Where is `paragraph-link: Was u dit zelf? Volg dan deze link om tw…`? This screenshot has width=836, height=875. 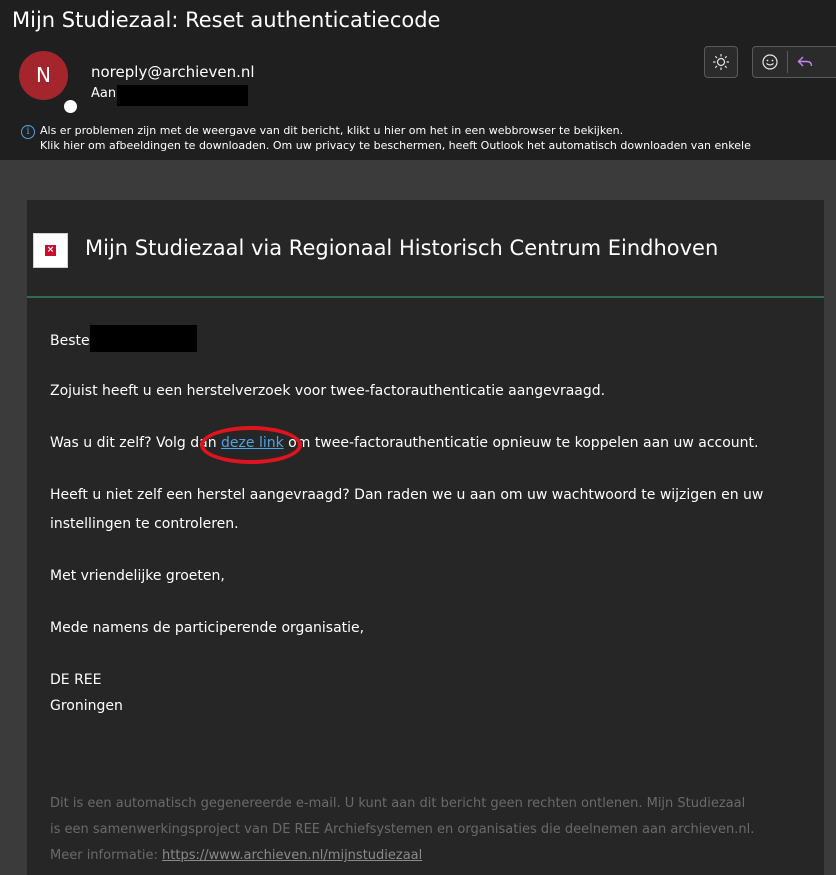 paragraph-link: Was u dit zelf? Volg dan deze link om tw… is located at coordinates (404, 443).